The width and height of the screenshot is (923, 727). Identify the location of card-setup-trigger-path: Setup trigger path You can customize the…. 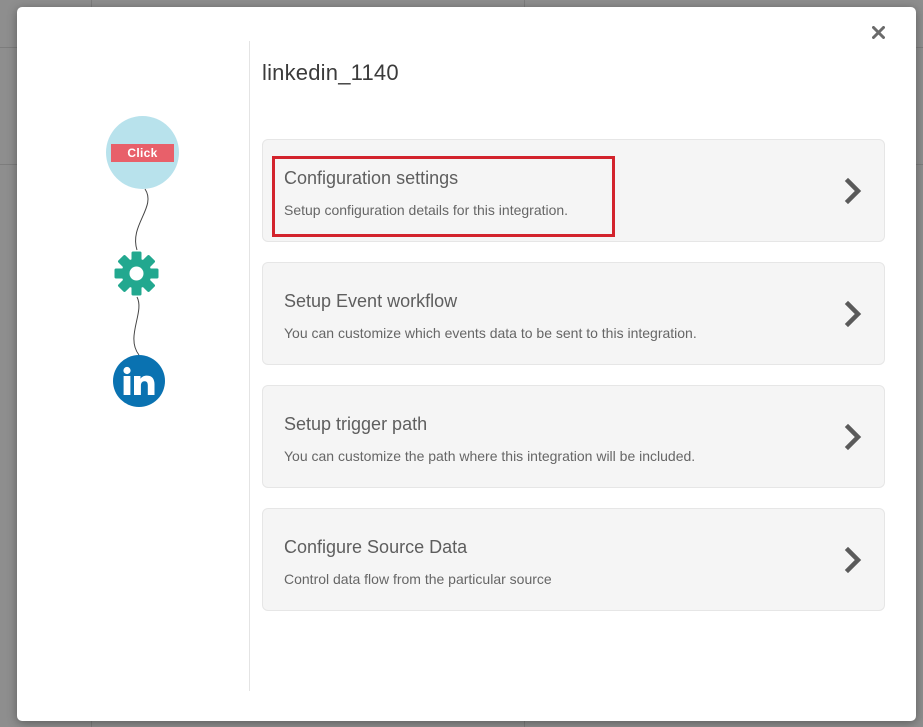
(573, 436).